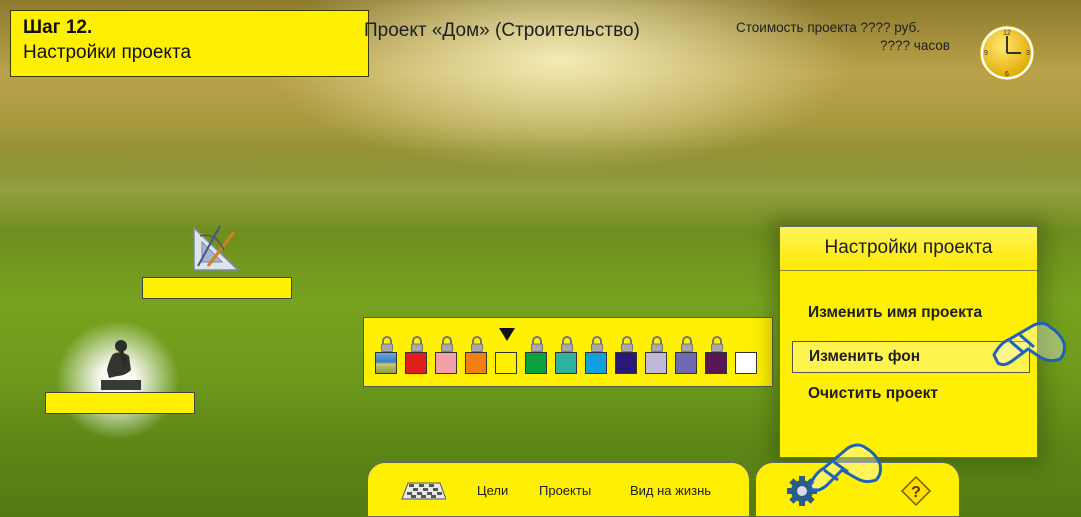 The width and height of the screenshot is (1081, 517). What do you see at coordinates (58, 27) in the screenshot?
I see `step-title: Шаг 12.` at bounding box center [58, 27].